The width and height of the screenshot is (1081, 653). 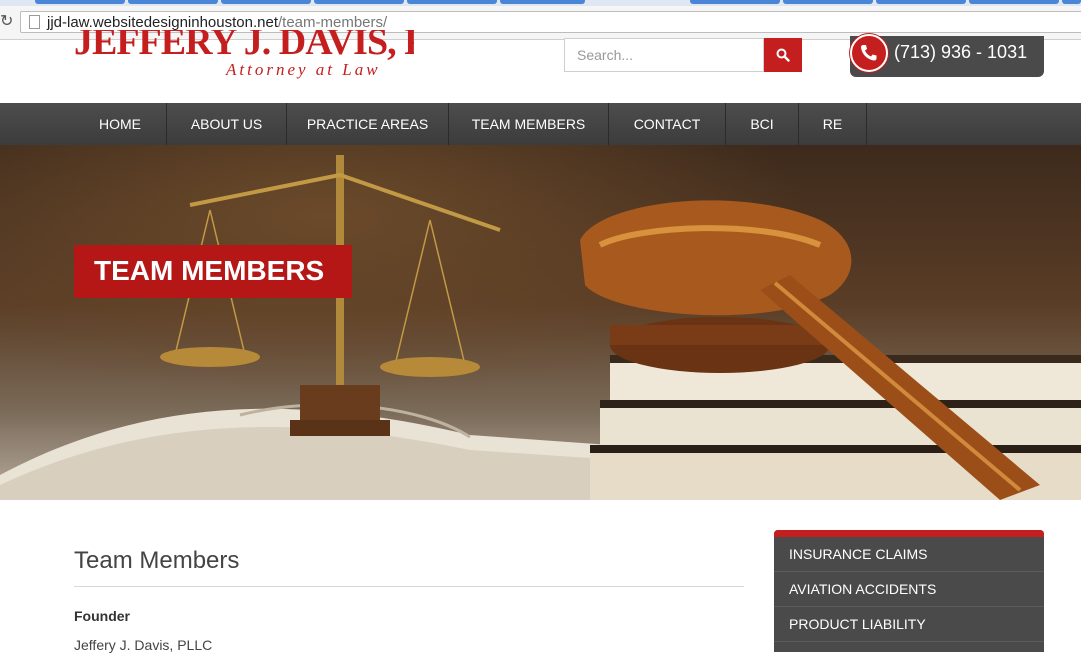 What do you see at coordinates (157, 560) in the screenshot?
I see `page-title: Team Members` at bounding box center [157, 560].